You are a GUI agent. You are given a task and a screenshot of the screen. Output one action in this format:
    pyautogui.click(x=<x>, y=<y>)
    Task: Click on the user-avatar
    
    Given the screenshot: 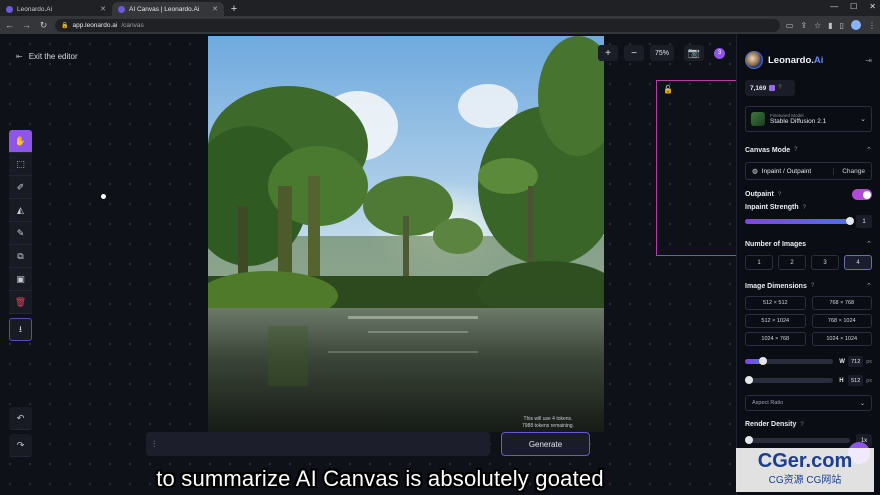 What is the action you would take?
    pyautogui.click(x=754, y=60)
    